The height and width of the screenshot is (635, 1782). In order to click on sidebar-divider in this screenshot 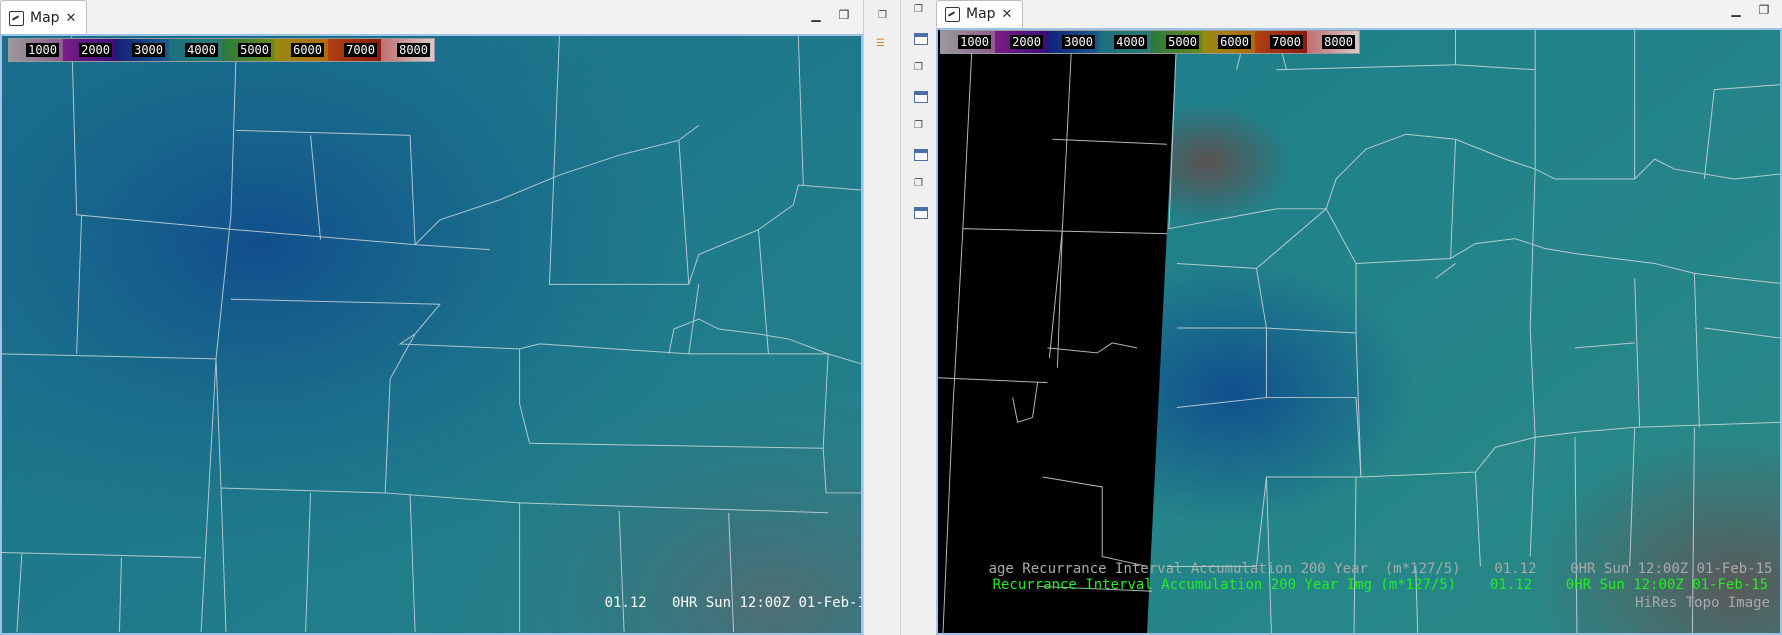, I will do `click(900, 317)`.